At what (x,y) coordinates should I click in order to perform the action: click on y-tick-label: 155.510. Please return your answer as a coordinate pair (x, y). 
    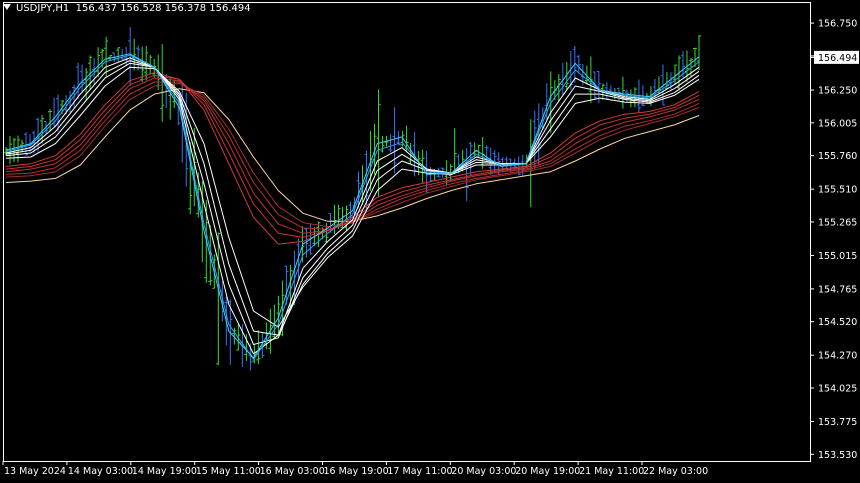
    Looking at the image, I should click on (837, 190).